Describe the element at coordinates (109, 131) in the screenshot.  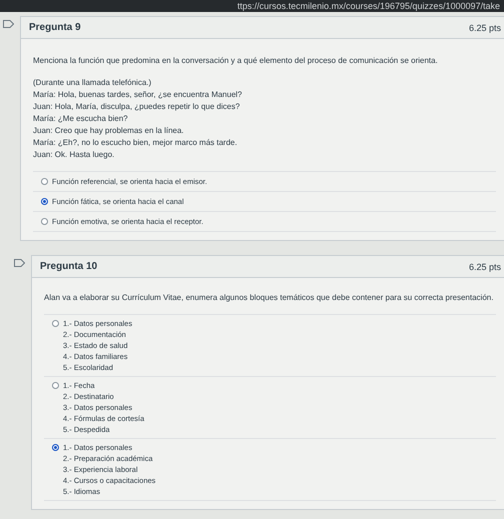
I see `question-text: Juan: Creo que hay problemas en la línea.` at that location.